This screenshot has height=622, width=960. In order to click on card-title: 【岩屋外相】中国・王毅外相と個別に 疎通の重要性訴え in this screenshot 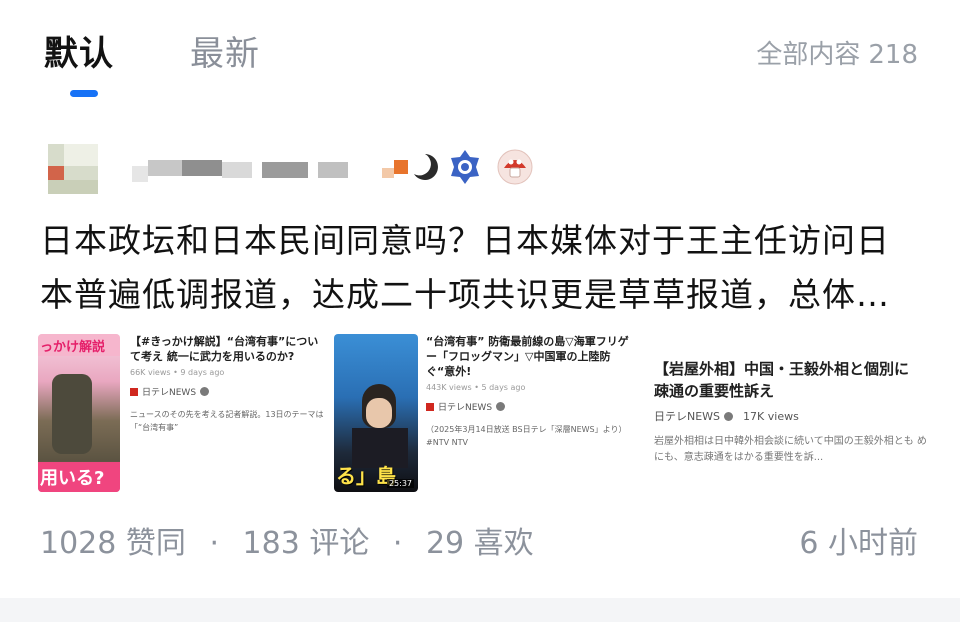, I will do `click(782, 380)`.